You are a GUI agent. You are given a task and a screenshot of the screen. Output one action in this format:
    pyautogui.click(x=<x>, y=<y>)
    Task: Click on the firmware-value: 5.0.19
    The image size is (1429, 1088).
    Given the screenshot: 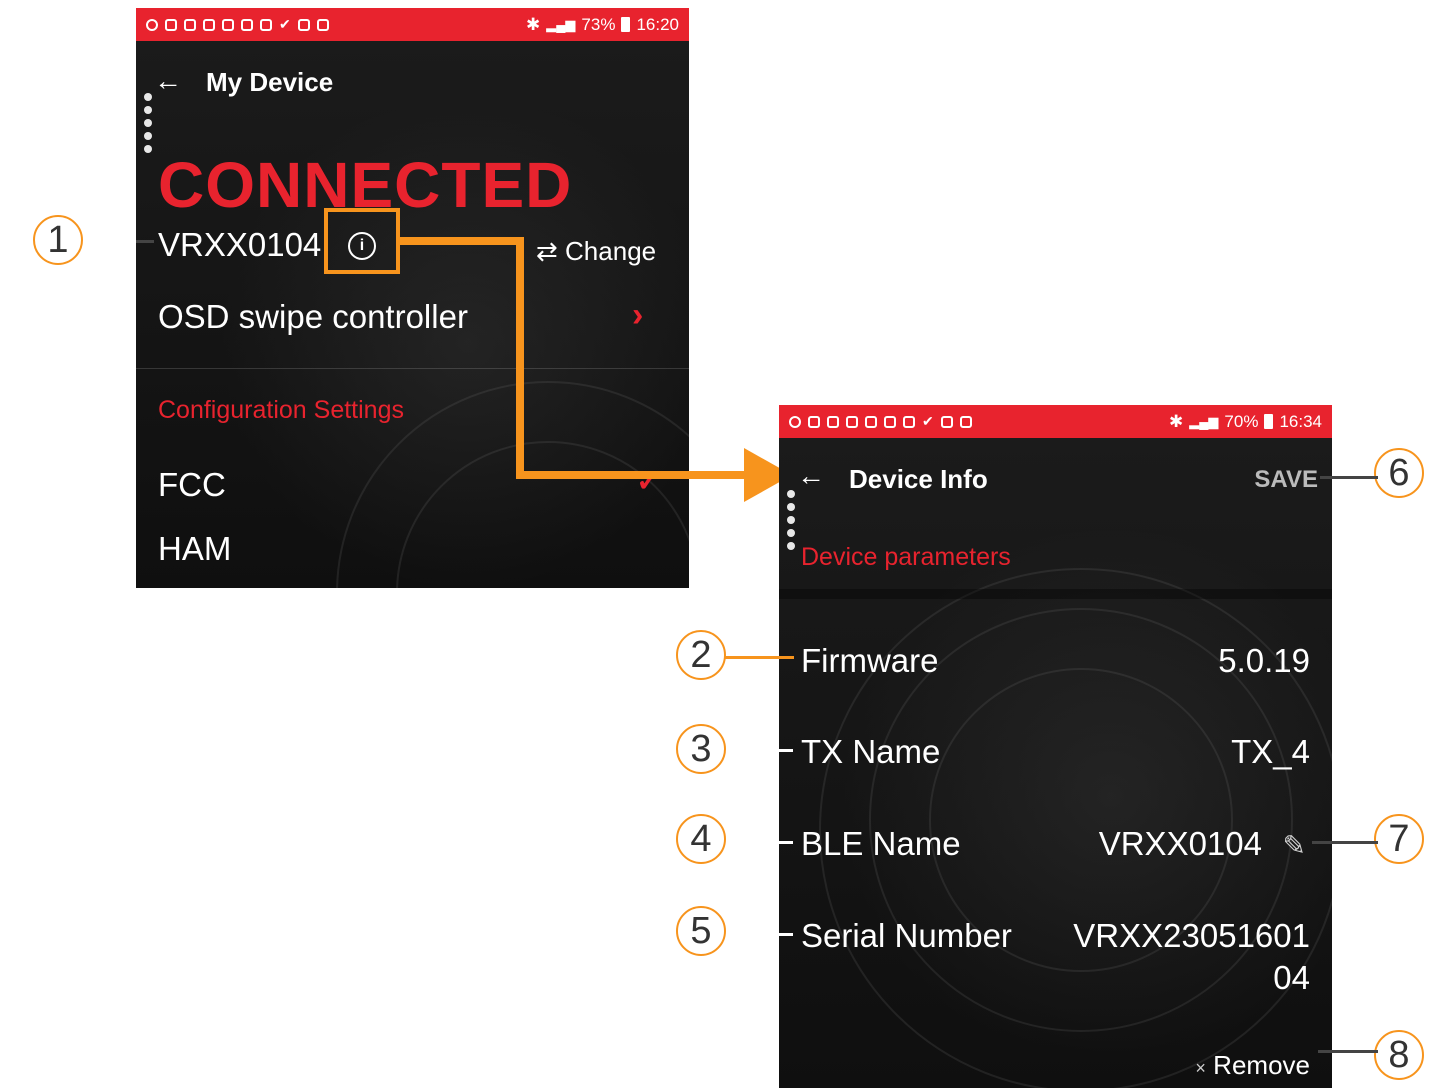 What is the action you would take?
    pyautogui.click(x=1264, y=660)
    